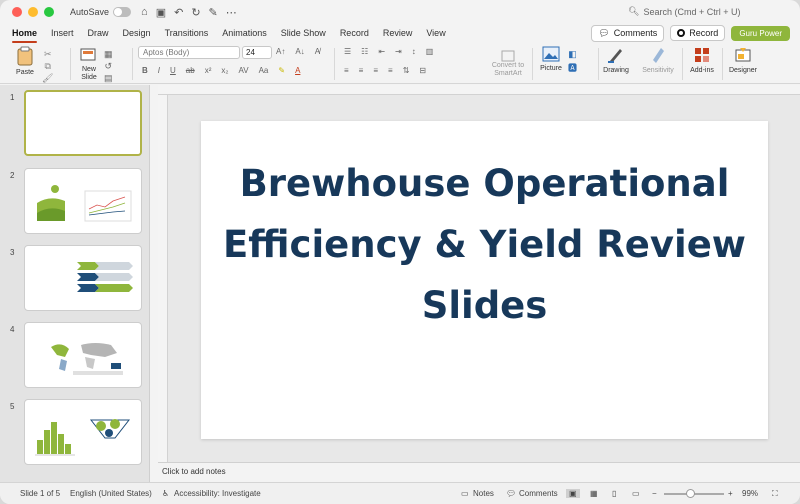  I want to click on minimize-window-button, so click(33, 12).